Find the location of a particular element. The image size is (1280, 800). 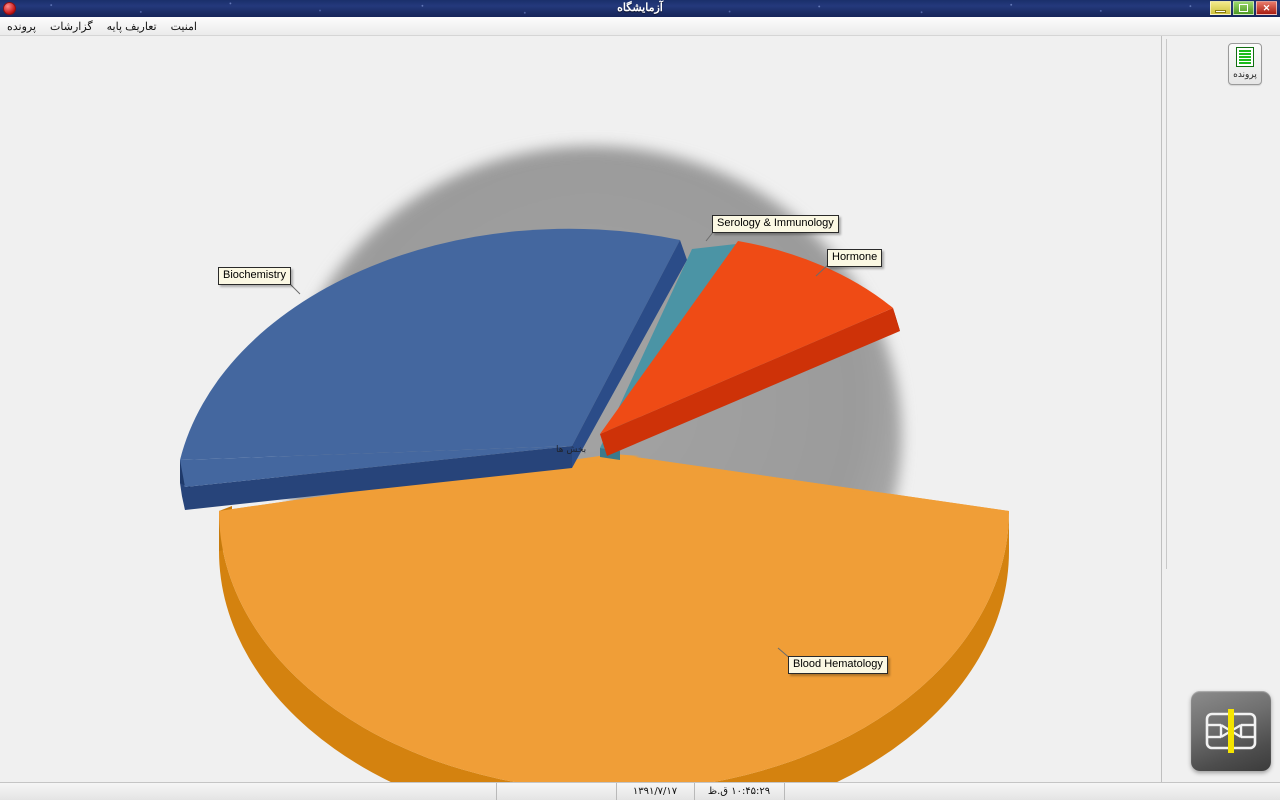

menu-base-definitions: تعاریف پایه is located at coordinates (132, 26).